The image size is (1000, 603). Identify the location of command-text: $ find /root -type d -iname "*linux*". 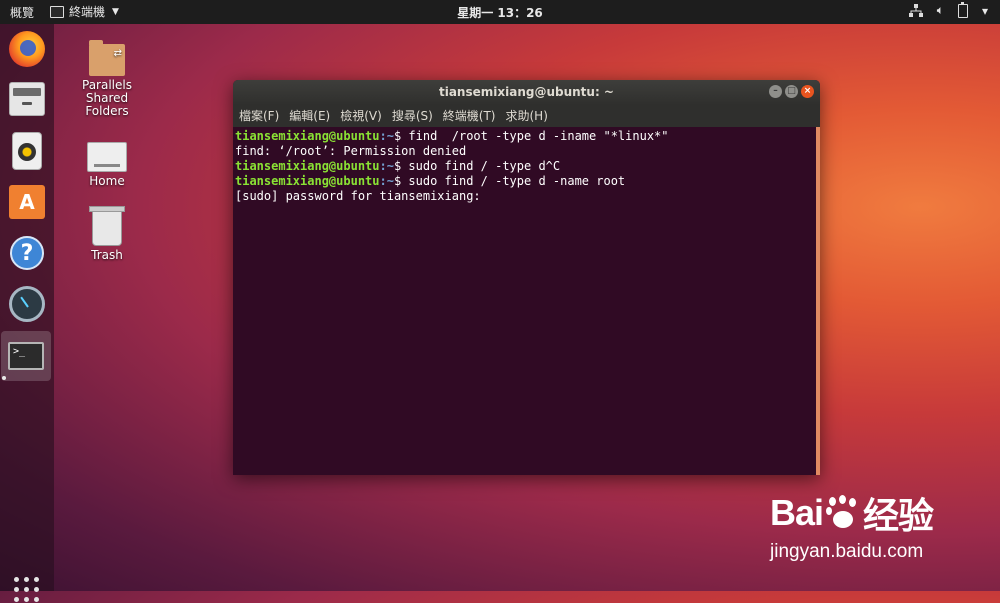
(531, 136).